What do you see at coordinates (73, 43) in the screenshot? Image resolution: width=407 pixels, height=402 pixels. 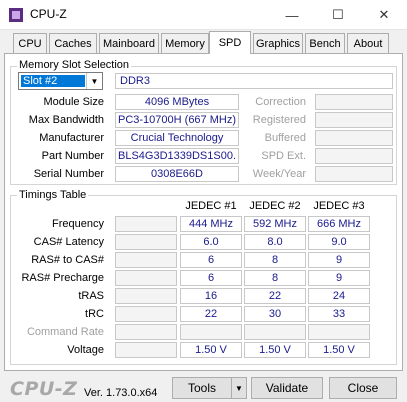 I see `tab-caches: Caches` at bounding box center [73, 43].